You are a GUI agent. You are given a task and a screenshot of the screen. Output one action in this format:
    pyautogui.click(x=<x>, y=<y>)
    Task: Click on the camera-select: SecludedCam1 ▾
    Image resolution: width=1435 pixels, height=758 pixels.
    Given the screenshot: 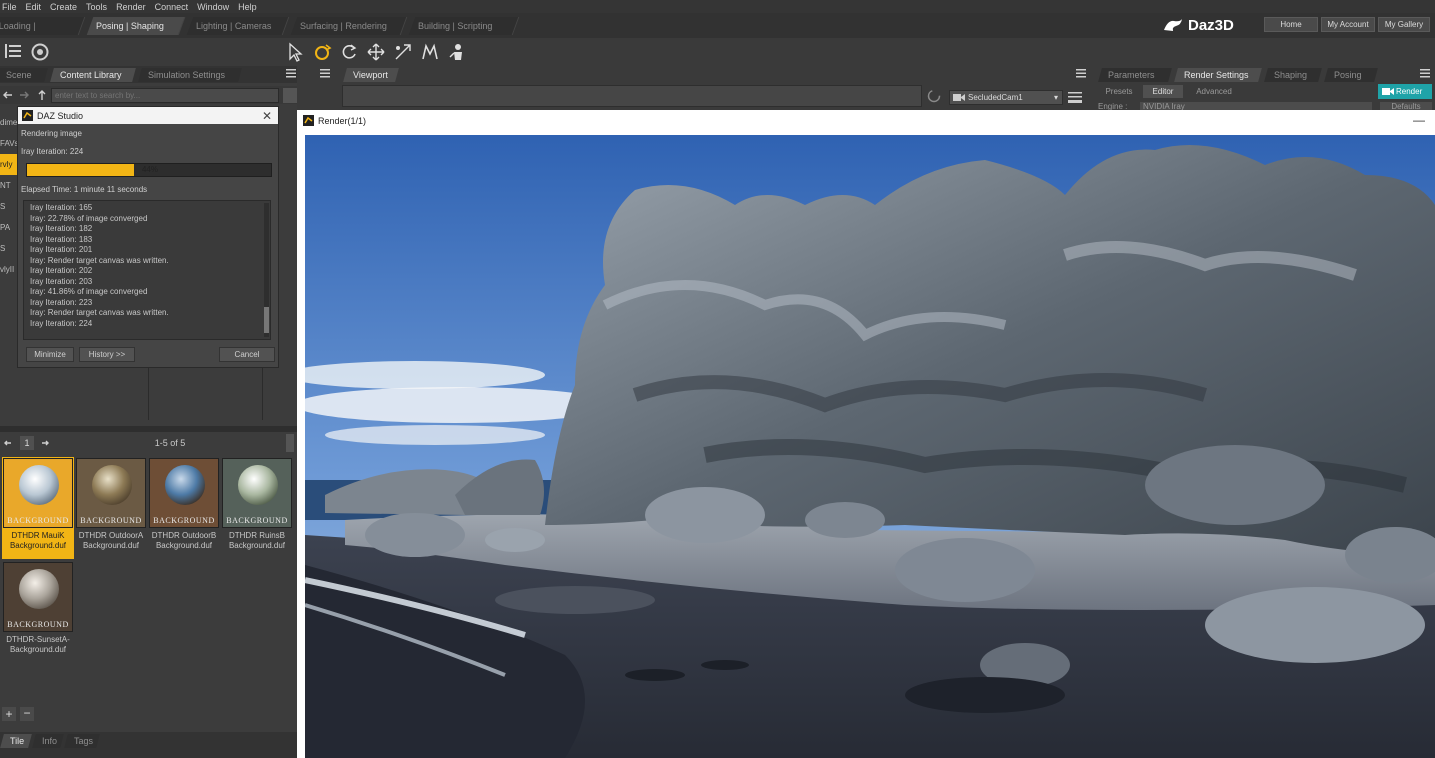 What is the action you would take?
    pyautogui.click(x=1006, y=97)
    